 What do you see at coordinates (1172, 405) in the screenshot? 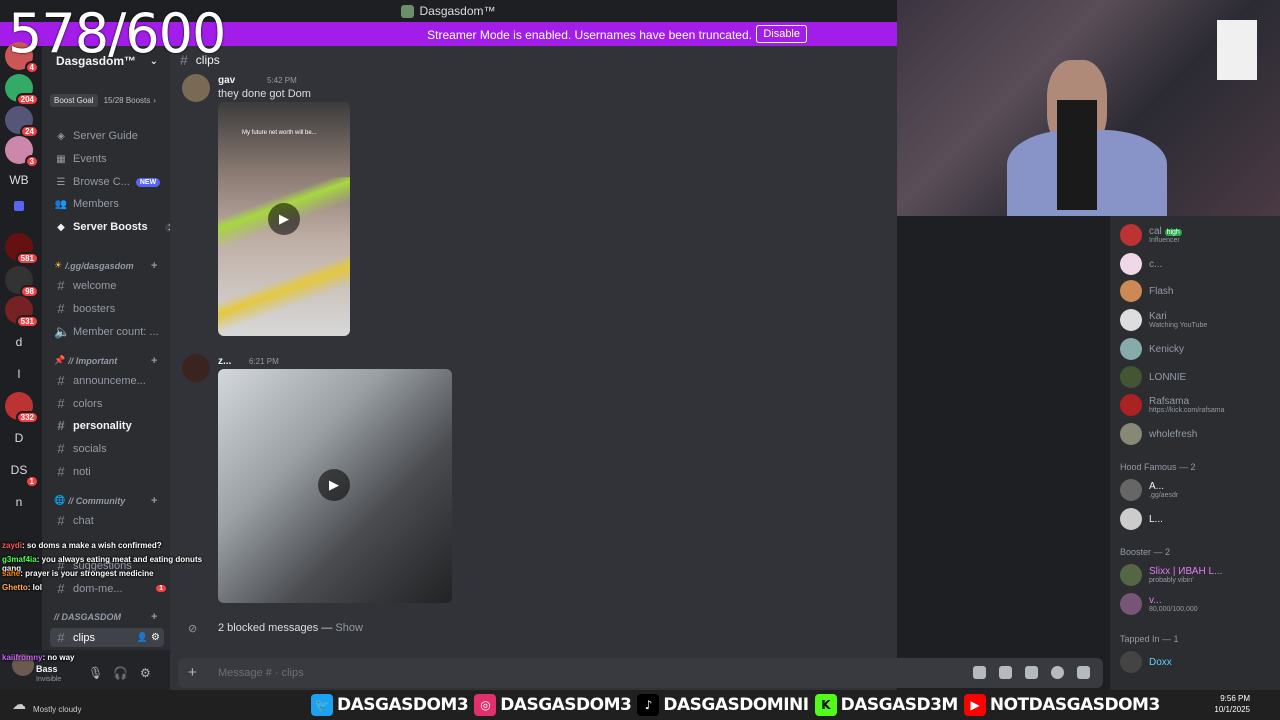
I see `member-item: Rafsama https://kick.com/rafsama` at bounding box center [1172, 405].